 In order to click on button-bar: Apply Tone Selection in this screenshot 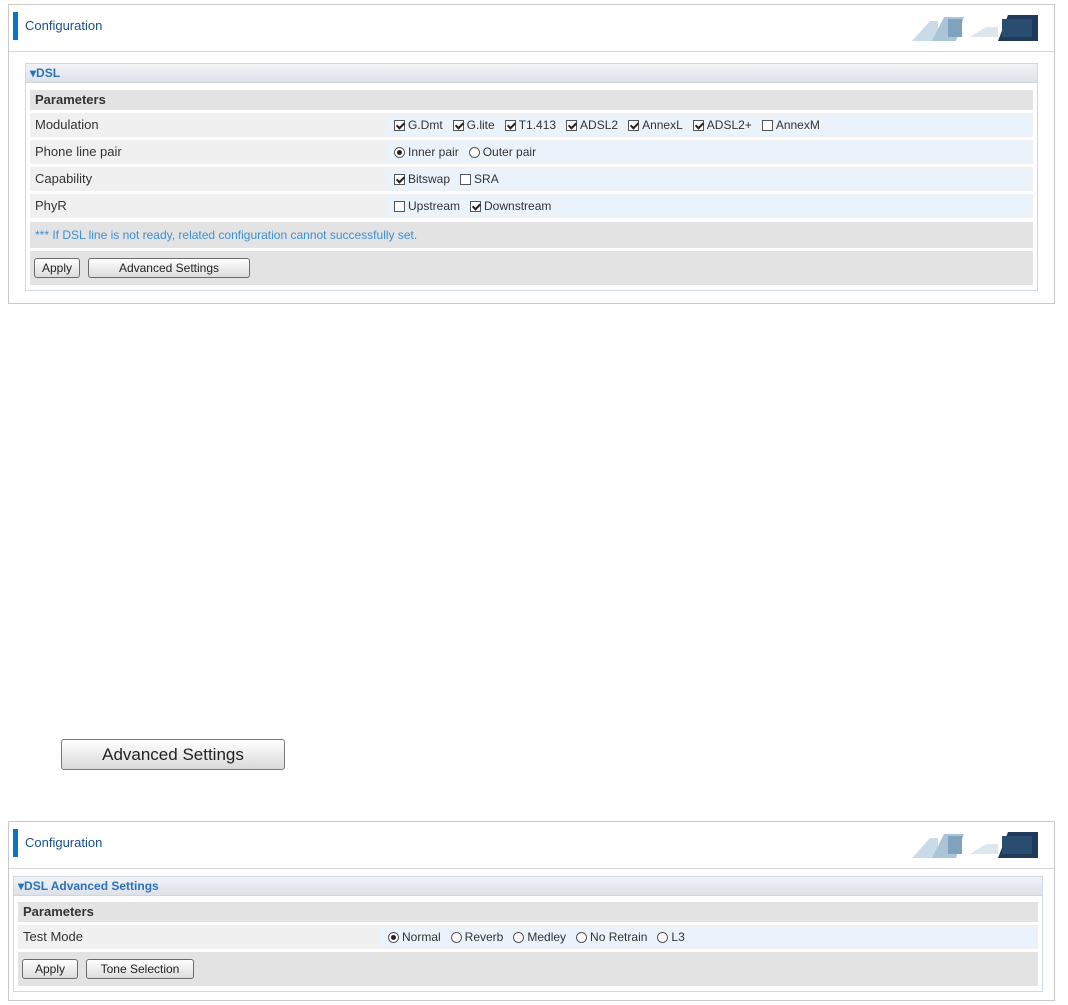, I will do `click(528, 969)`.